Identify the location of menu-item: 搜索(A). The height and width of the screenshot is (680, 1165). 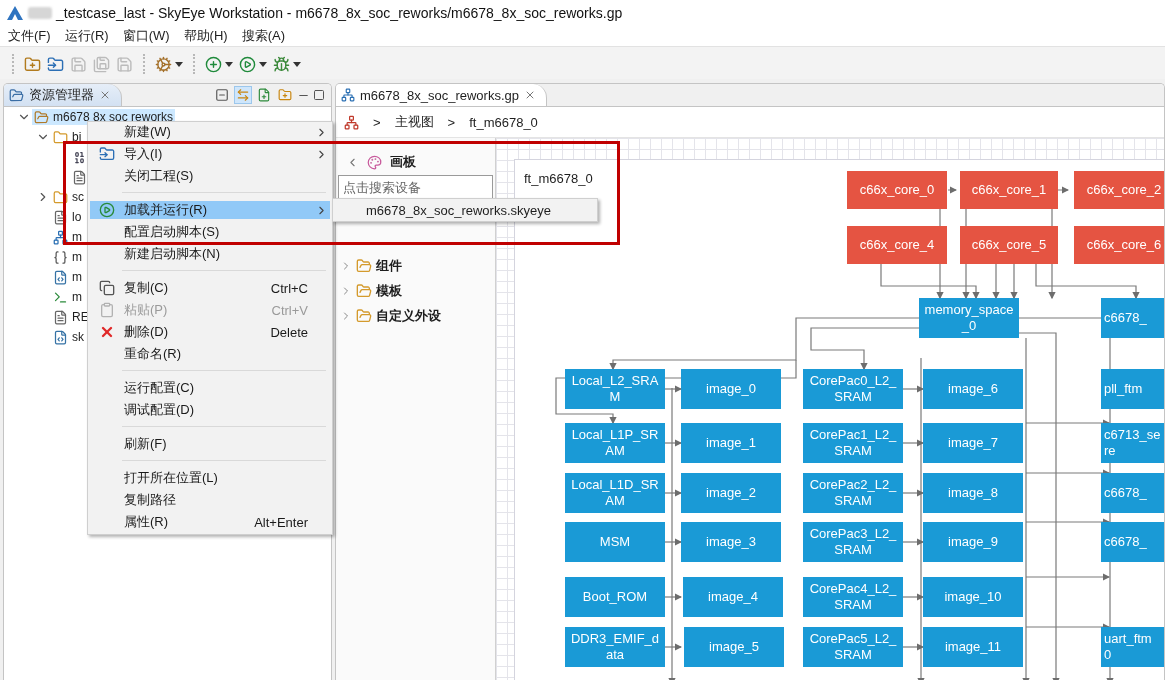
(263, 36).